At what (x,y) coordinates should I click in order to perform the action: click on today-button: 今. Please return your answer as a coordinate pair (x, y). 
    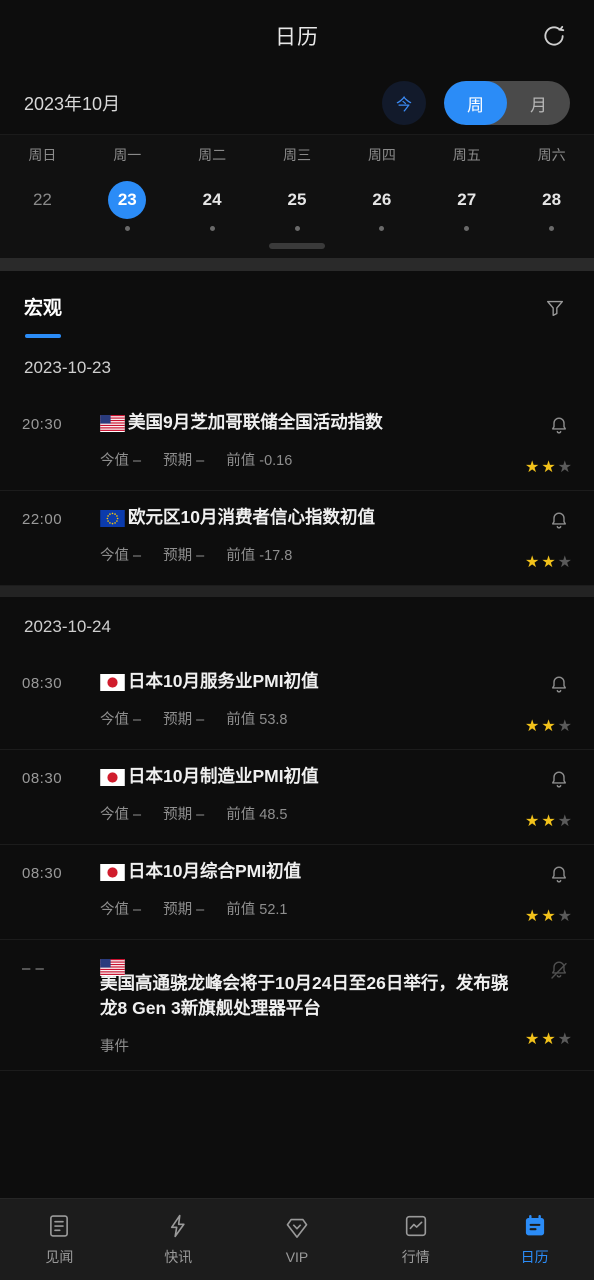
    Looking at the image, I should click on (404, 103).